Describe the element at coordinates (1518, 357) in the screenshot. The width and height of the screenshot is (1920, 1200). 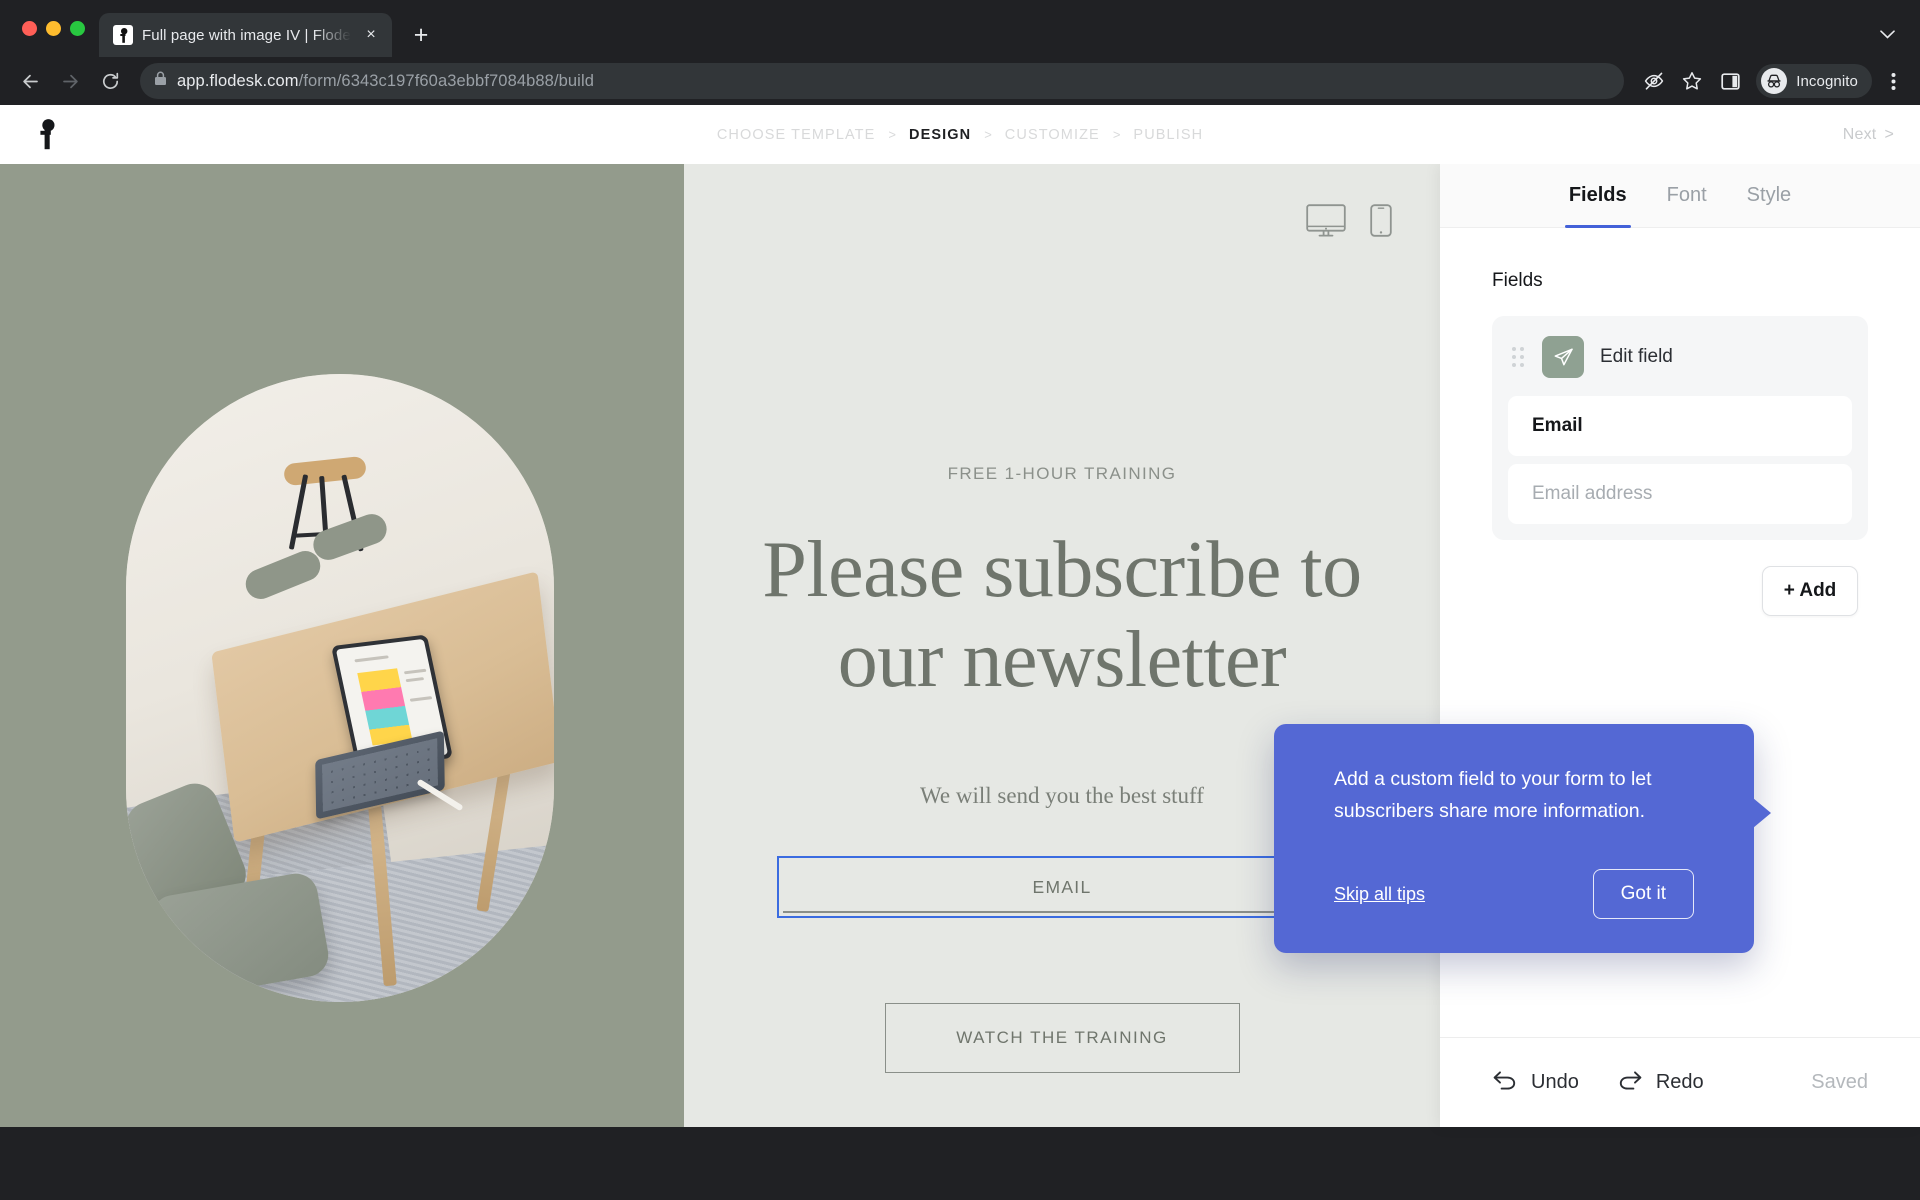
I see `drag-handle-icon` at that location.